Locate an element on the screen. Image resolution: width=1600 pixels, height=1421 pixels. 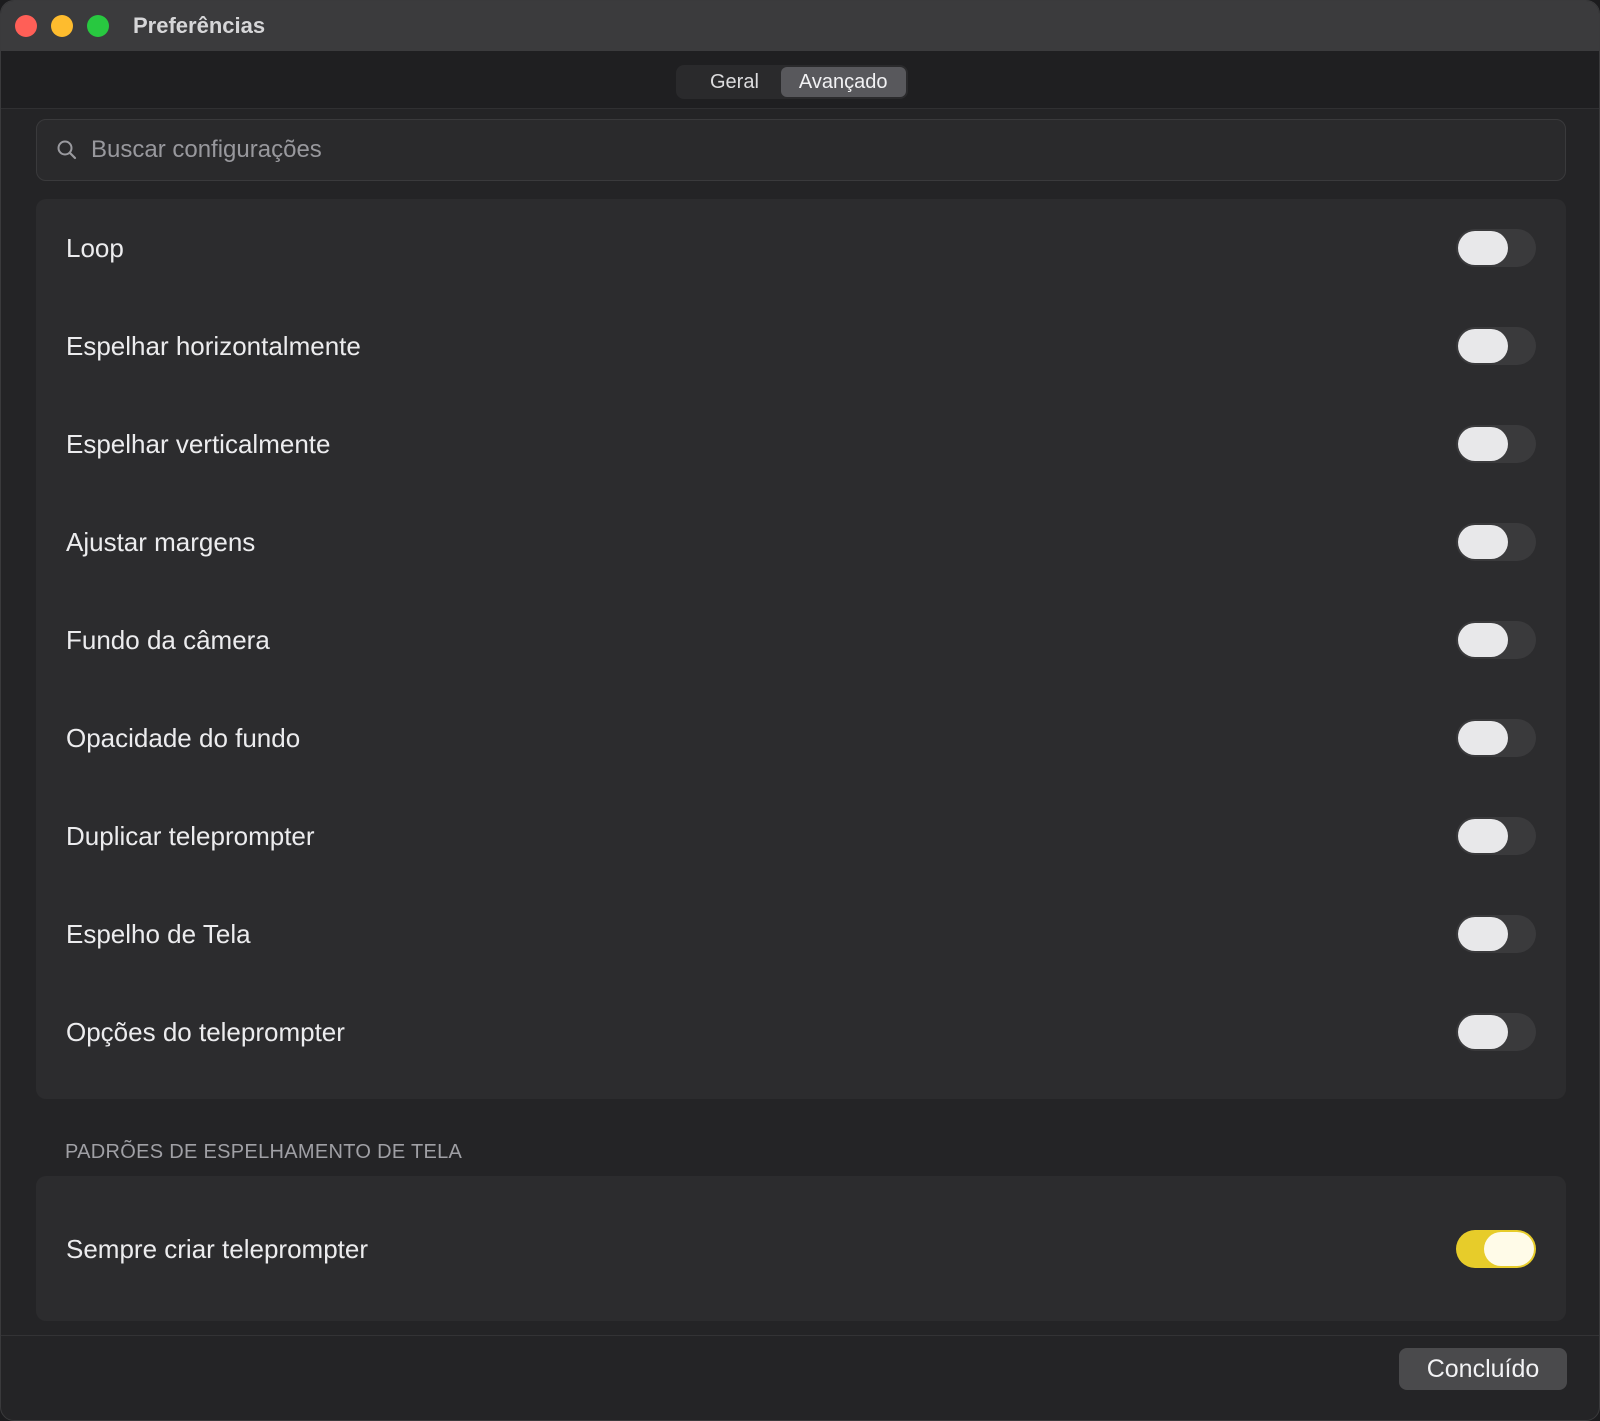
setting-label: Espelhar horizontalmente is located at coordinates (213, 345).